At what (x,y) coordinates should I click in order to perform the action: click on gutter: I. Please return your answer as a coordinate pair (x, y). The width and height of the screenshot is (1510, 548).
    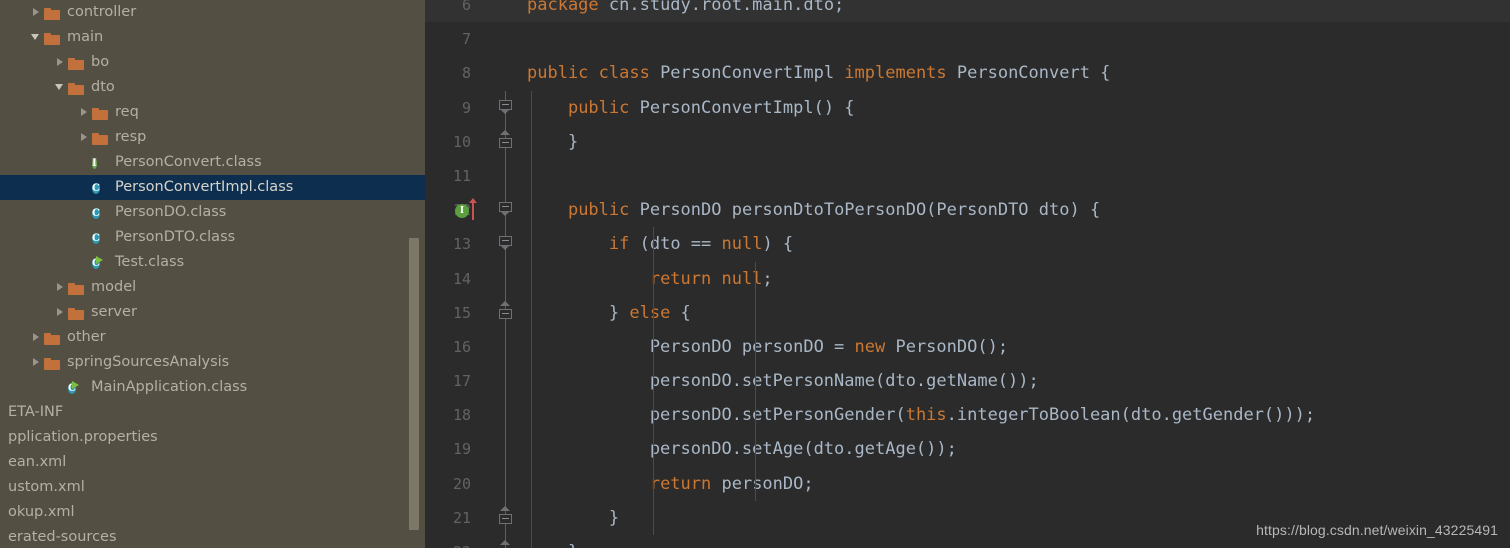
    Looking at the image, I should click on (487, 210).